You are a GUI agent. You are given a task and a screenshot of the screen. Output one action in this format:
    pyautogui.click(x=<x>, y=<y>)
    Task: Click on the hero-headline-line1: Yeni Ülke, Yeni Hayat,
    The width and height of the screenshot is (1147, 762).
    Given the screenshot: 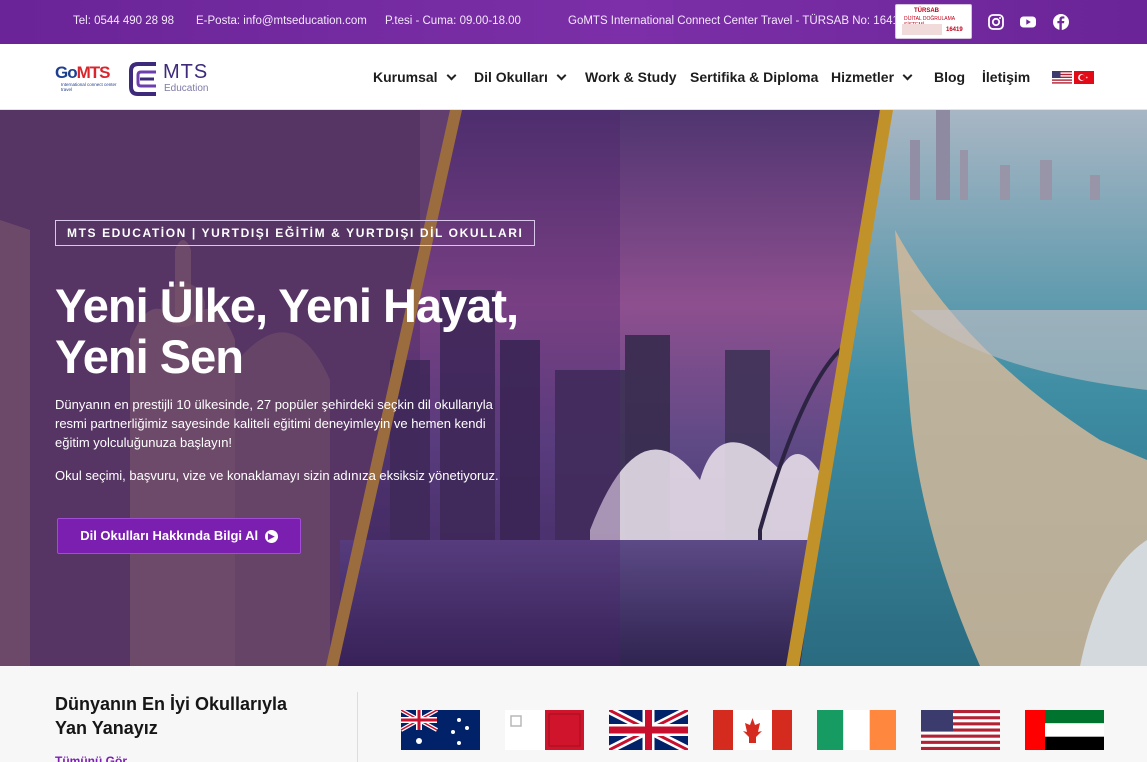 What is the action you would take?
    pyautogui.click(x=287, y=305)
    